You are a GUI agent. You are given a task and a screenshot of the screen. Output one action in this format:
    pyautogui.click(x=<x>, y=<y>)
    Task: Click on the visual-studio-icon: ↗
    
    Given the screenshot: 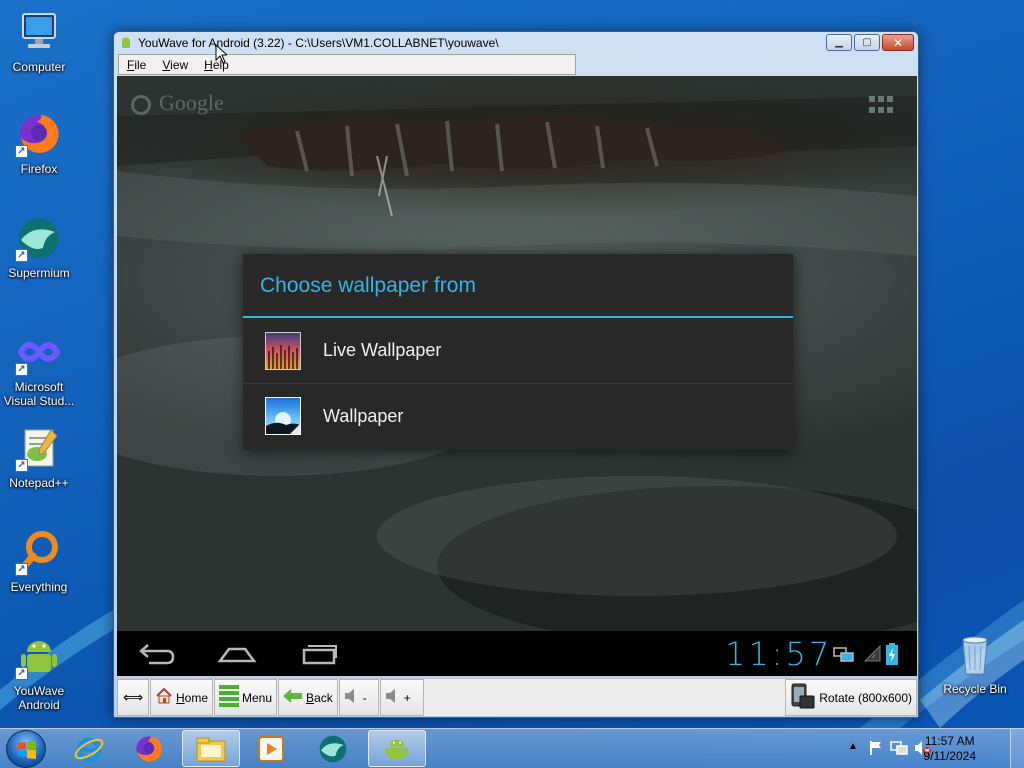 What is the action you would take?
    pyautogui.click(x=39, y=352)
    